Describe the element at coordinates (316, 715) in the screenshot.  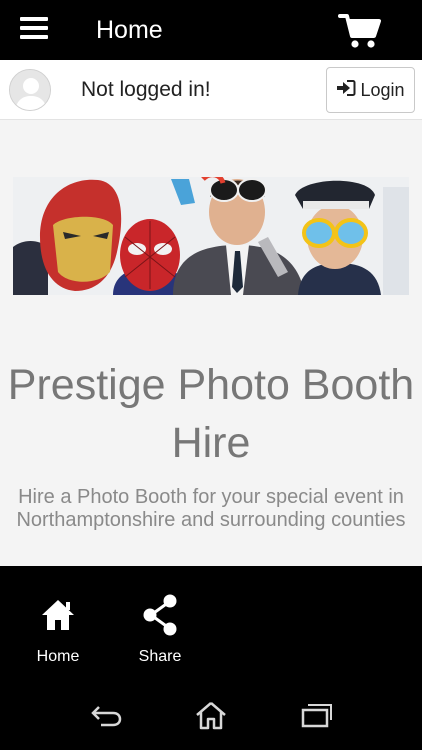
I see `recent-apps-icon` at that location.